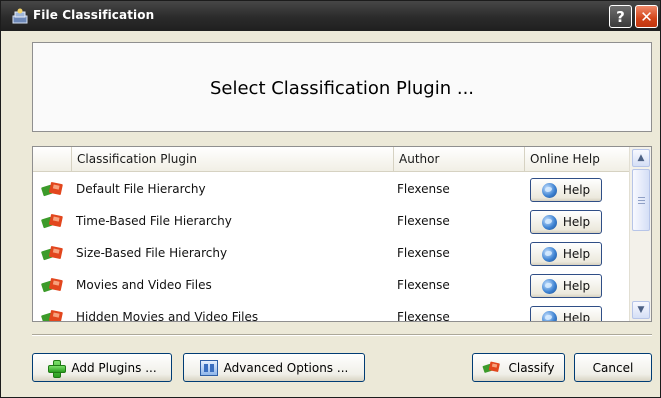  Describe the element at coordinates (232, 159) in the screenshot. I see `column-header-plugin: Classification Plugin` at that location.